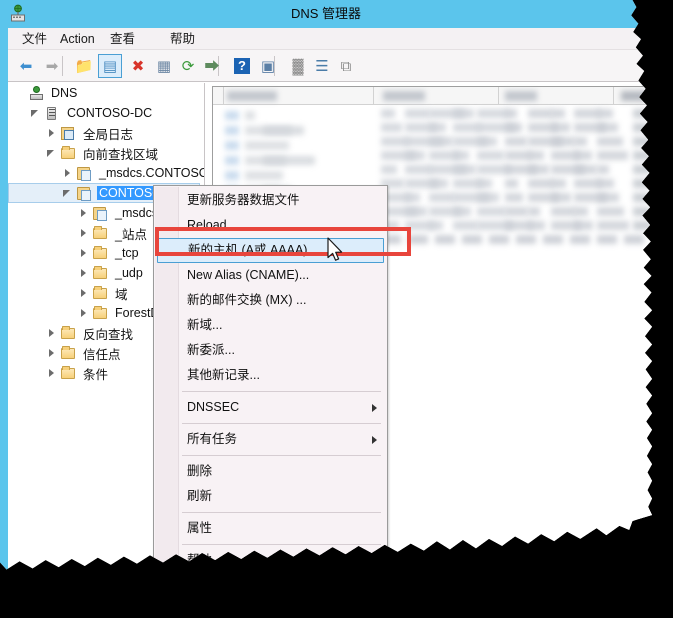  I want to click on refresh-icon-glyph: ⟳, so click(188, 66).